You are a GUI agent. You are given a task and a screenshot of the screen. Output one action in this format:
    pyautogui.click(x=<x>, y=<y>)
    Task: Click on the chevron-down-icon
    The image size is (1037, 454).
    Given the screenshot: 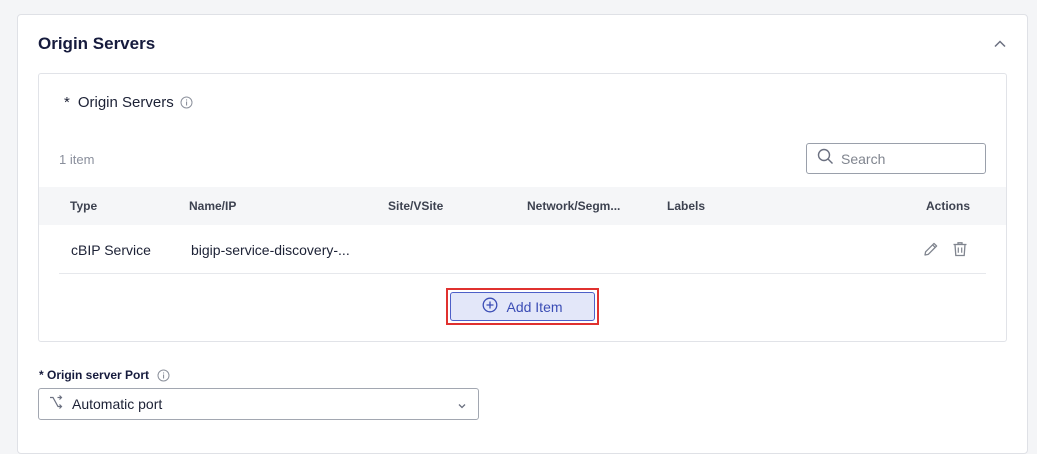 What is the action you would take?
    pyautogui.click(x=462, y=405)
    